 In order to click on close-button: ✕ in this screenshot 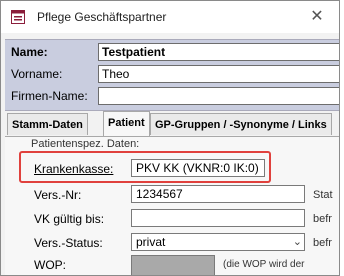, I will do `click(317, 17)`.